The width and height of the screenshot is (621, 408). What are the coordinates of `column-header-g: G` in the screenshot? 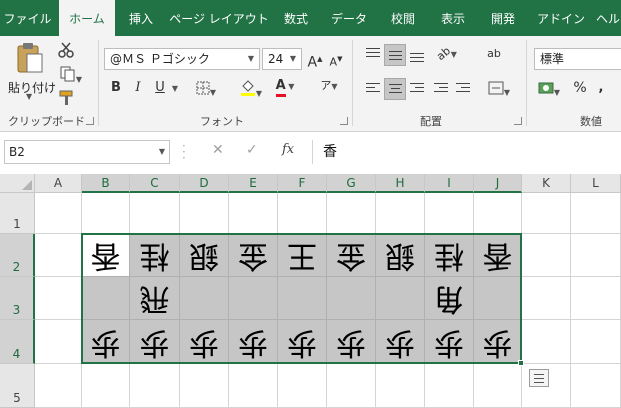 It's located at (351, 183).